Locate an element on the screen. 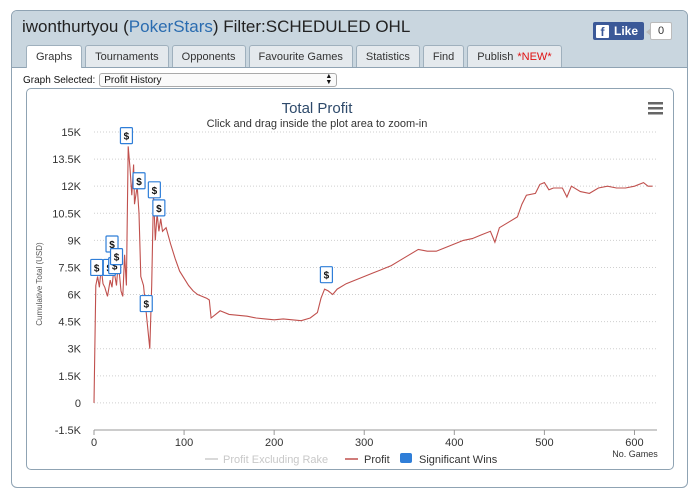  y-tick-label: 13.5K is located at coordinates (66, 160).